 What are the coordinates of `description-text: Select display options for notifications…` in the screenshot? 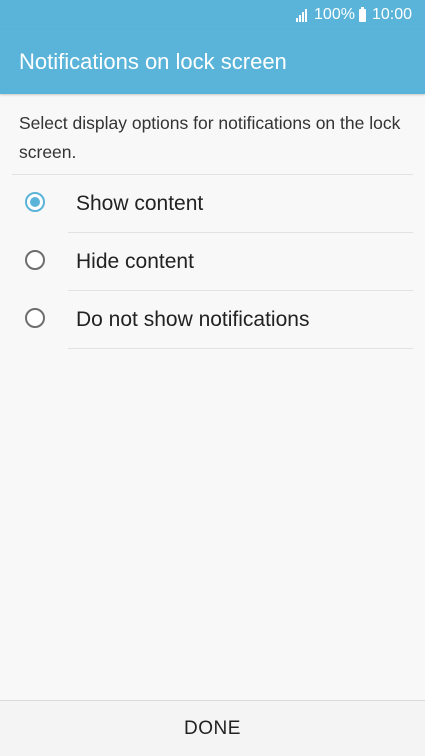 It's located at (210, 137).